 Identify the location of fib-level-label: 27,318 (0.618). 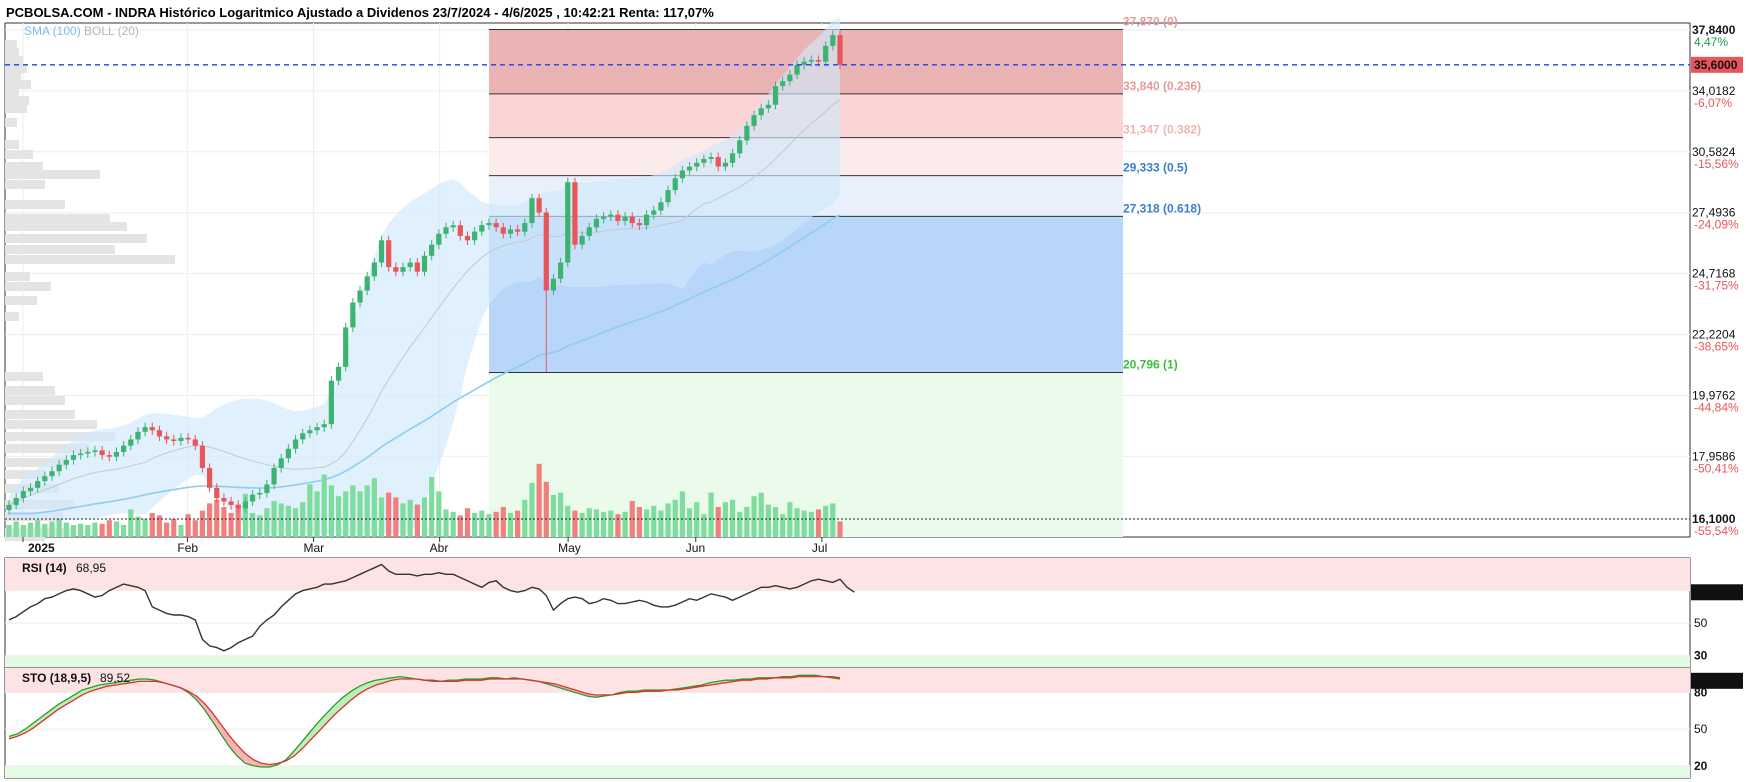
(1162, 208).